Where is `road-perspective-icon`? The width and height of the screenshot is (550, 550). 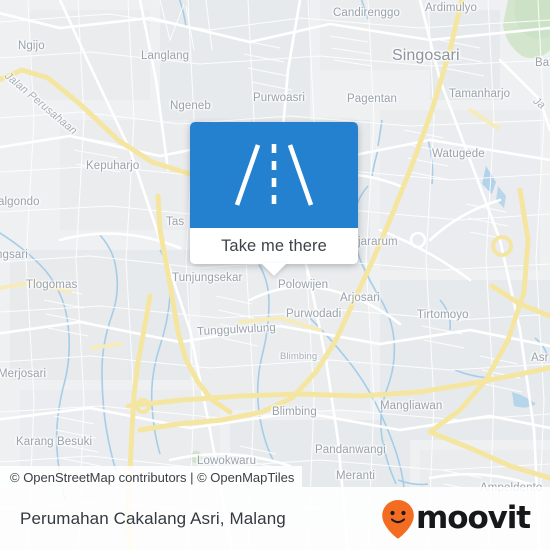
road-perspective-icon is located at coordinates (274, 175).